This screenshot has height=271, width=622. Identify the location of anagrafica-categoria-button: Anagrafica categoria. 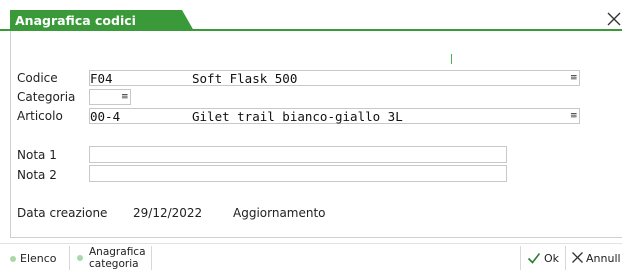
(111, 258).